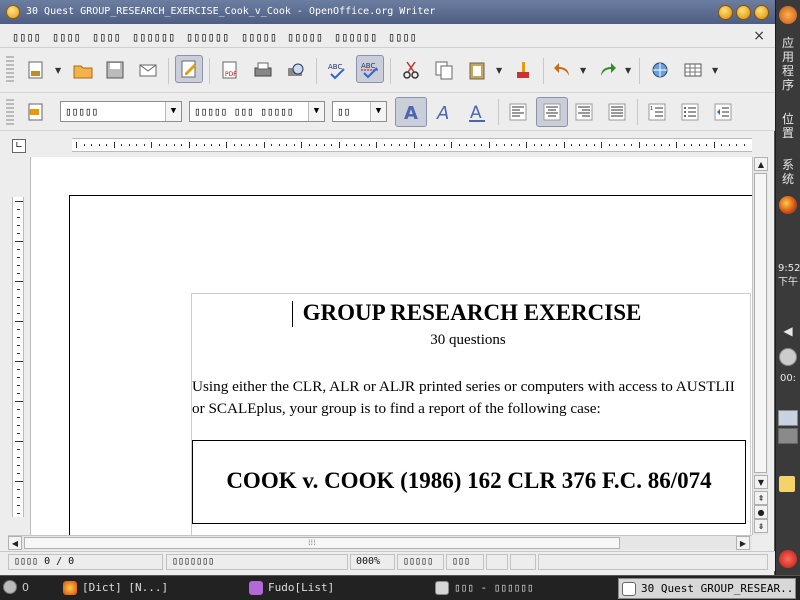 The image size is (800, 600). What do you see at coordinates (322, 543) in the screenshot?
I see `horizontal-scroll-thumb` at bounding box center [322, 543].